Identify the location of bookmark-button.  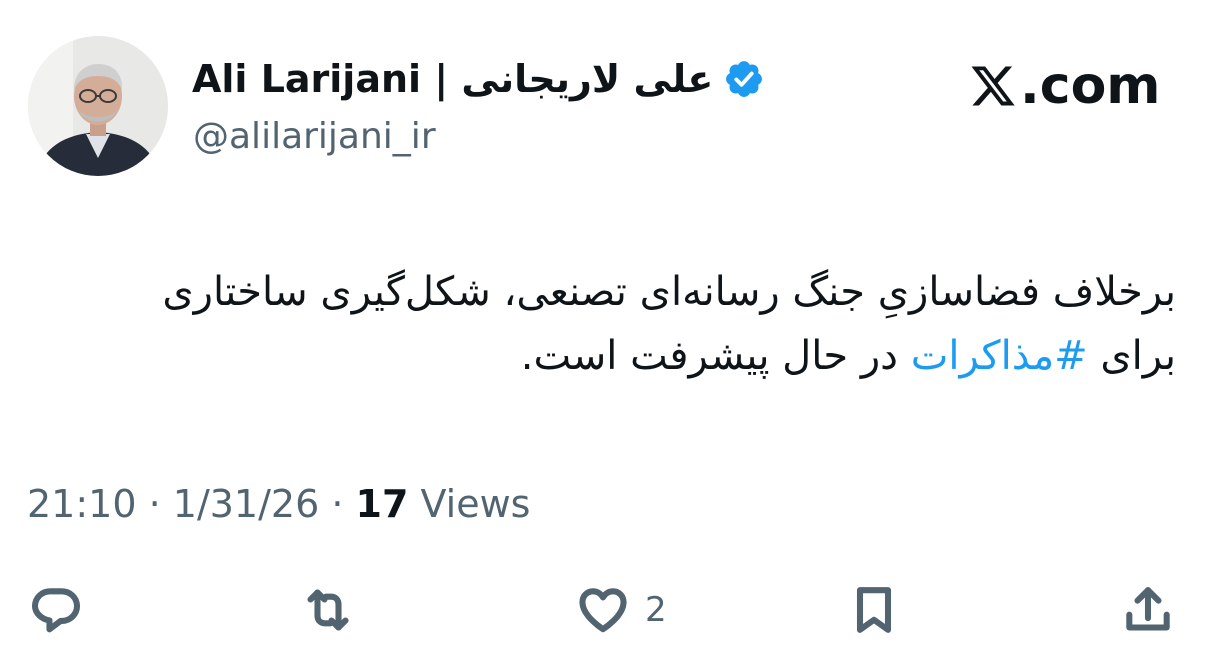
(874, 610).